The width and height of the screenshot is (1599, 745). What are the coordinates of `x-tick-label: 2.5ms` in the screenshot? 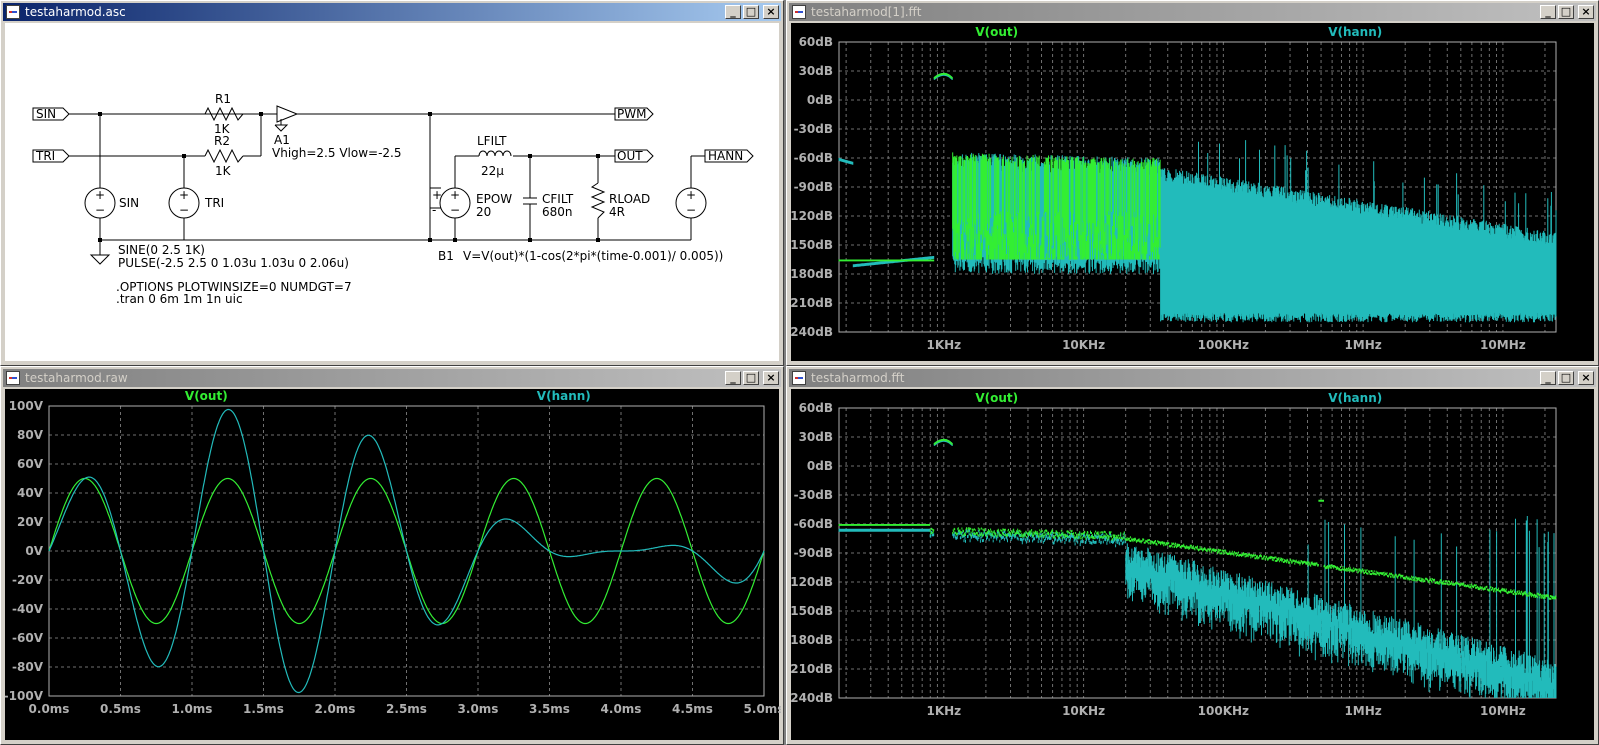 It's located at (406, 709).